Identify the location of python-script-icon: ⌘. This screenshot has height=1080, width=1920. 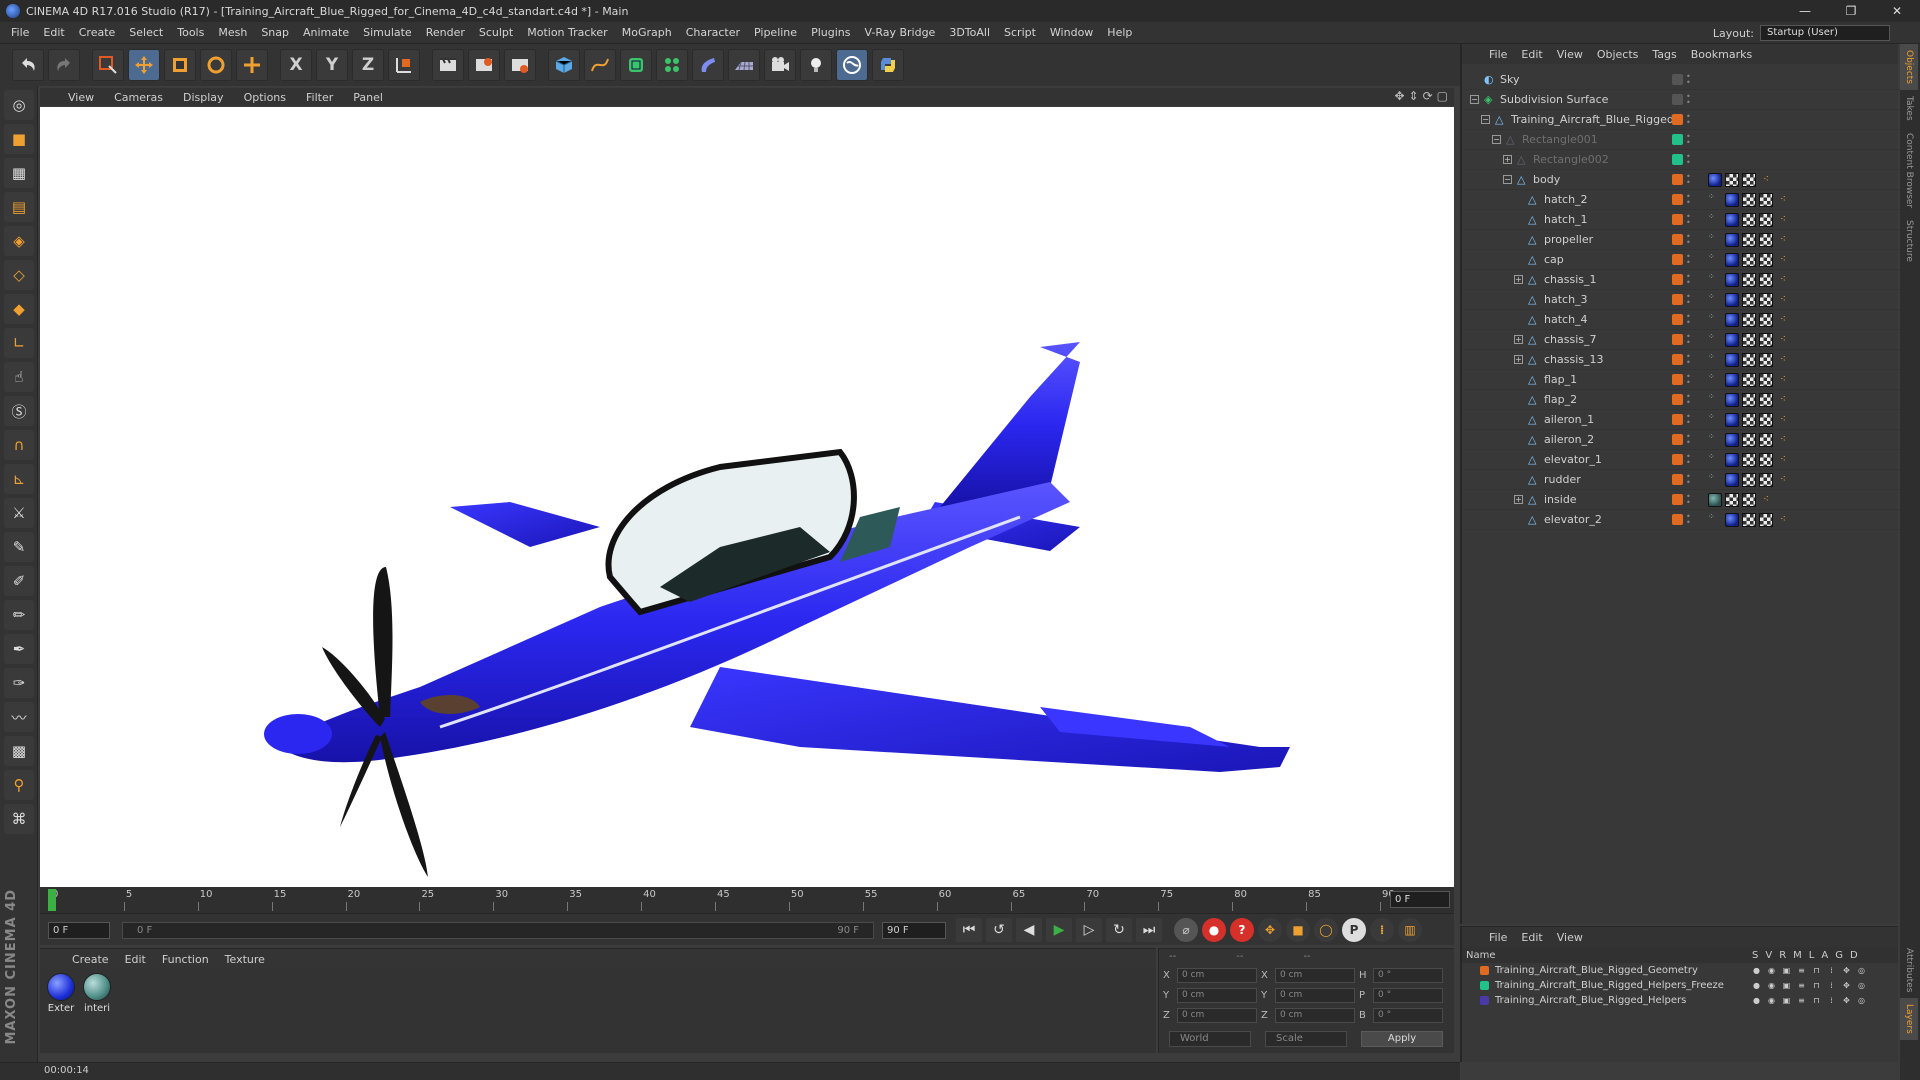
(19, 819).